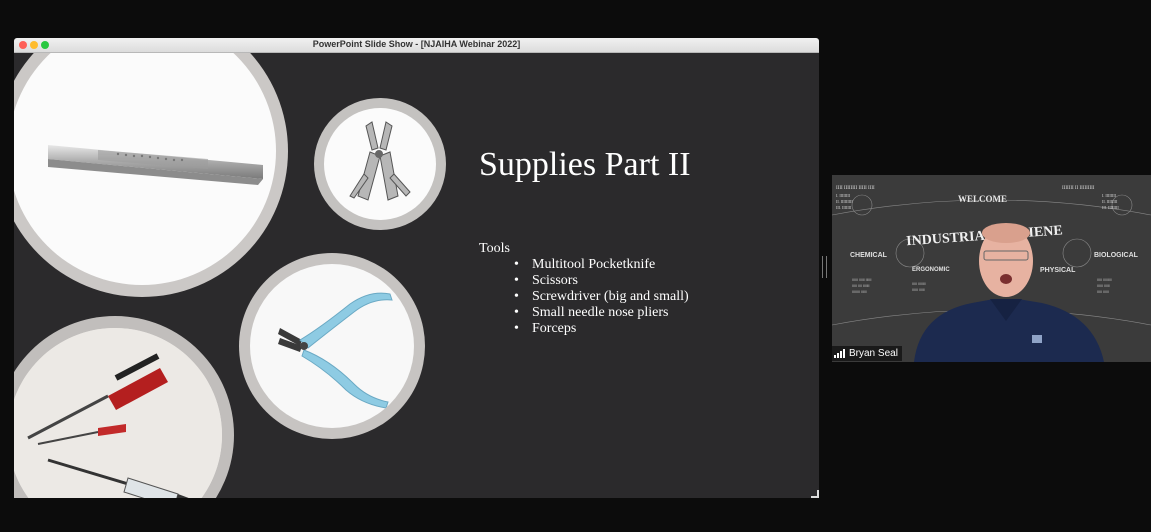 The width and height of the screenshot is (1151, 532). Describe the element at coordinates (1110, 201) in the screenshot. I see `svg-text: II. IIIIIIII` at that location.